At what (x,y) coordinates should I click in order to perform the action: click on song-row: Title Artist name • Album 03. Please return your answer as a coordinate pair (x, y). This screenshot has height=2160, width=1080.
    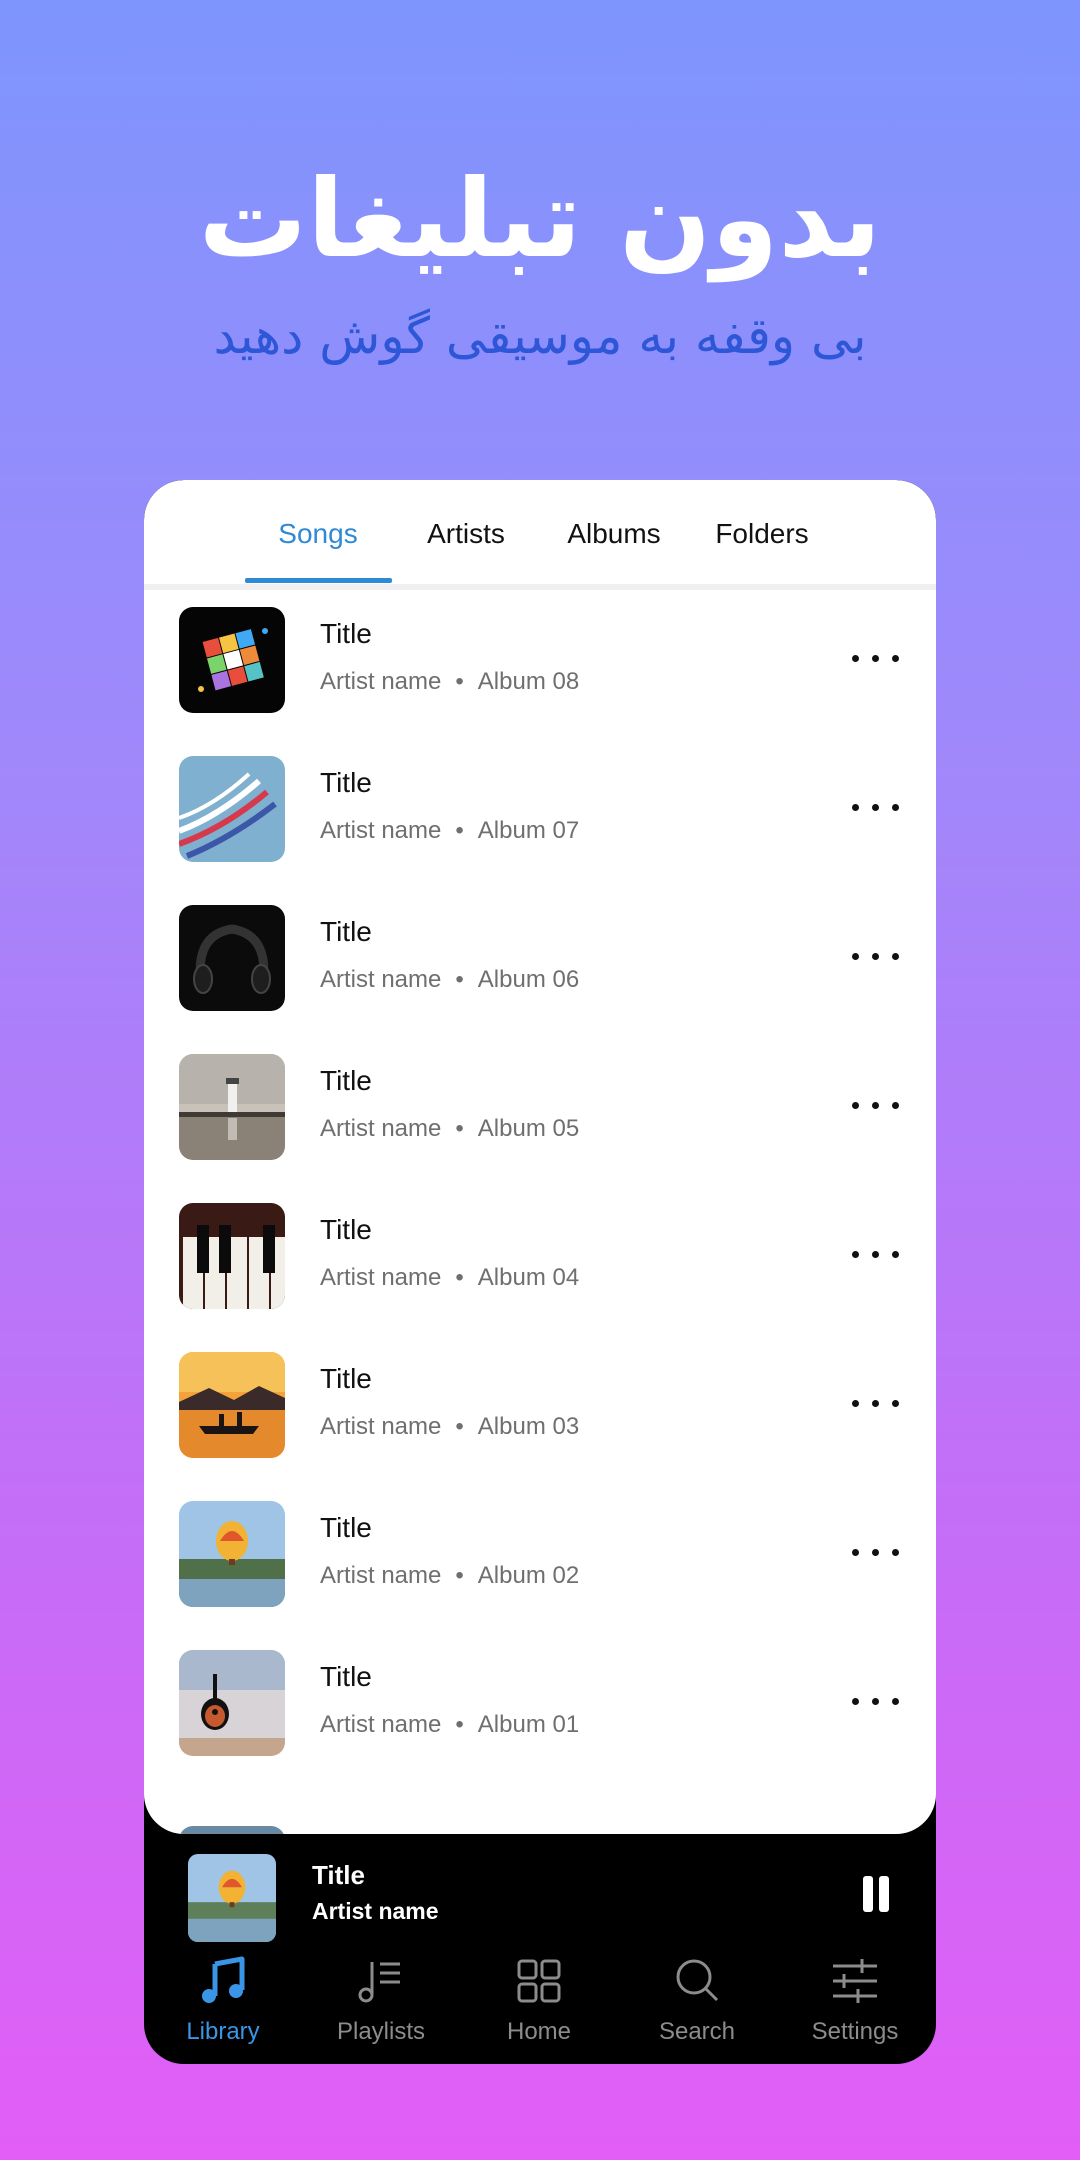
    Looking at the image, I should click on (540, 1410).